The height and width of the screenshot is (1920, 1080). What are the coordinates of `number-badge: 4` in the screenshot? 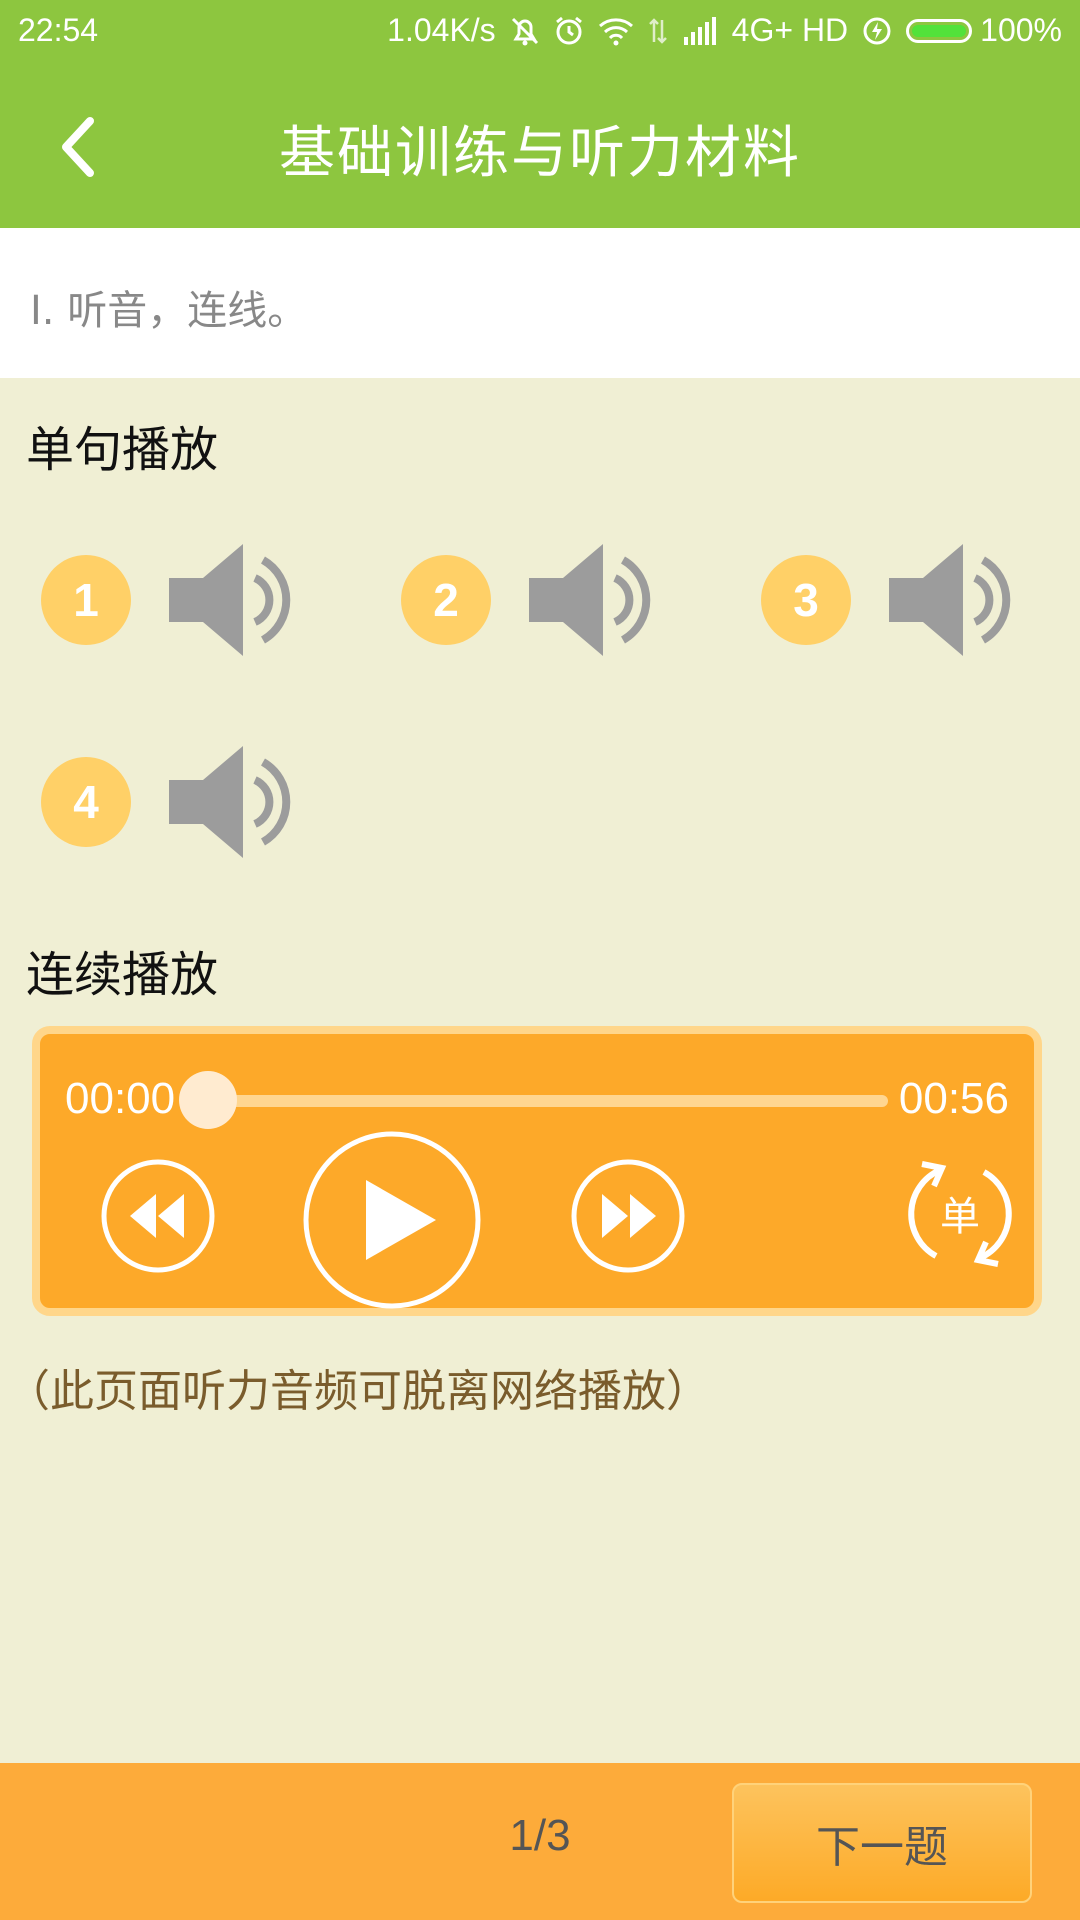 It's located at (86, 802).